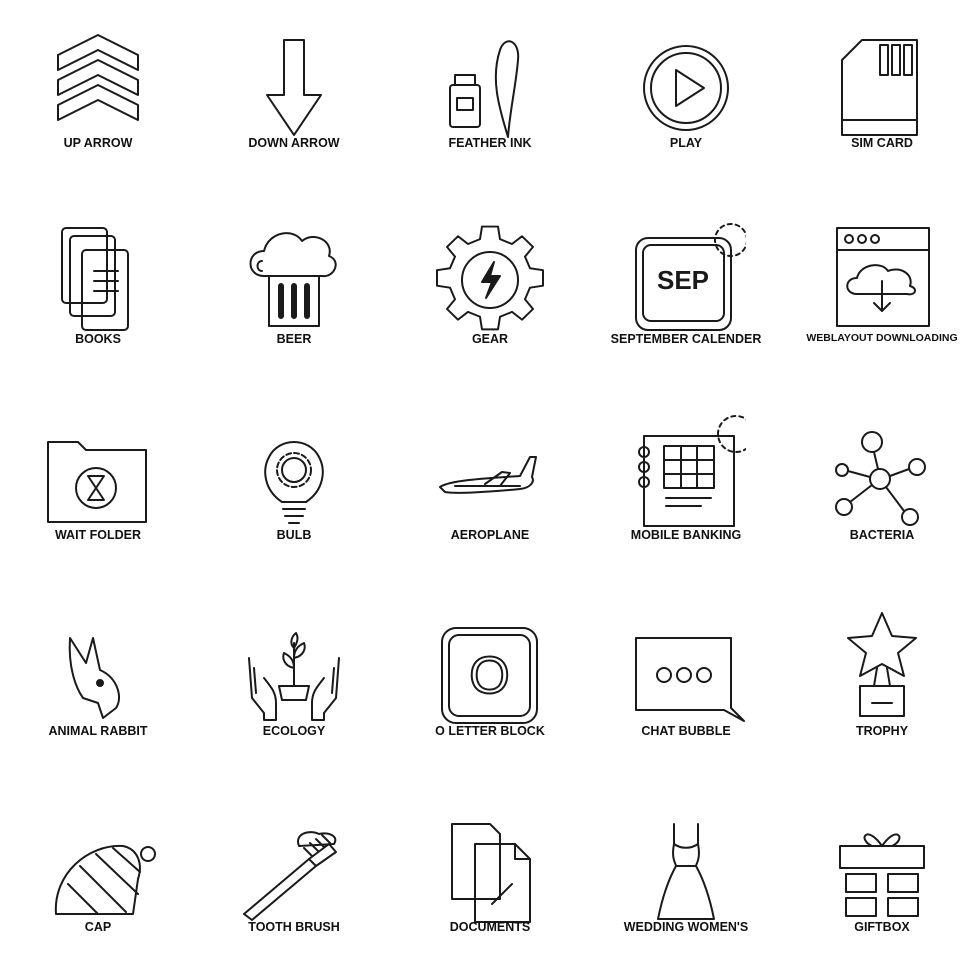  Describe the element at coordinates (882, 338) in the screenshot. I see `icon-label: WEBLAYOUT DOWNLOADING` at that location.